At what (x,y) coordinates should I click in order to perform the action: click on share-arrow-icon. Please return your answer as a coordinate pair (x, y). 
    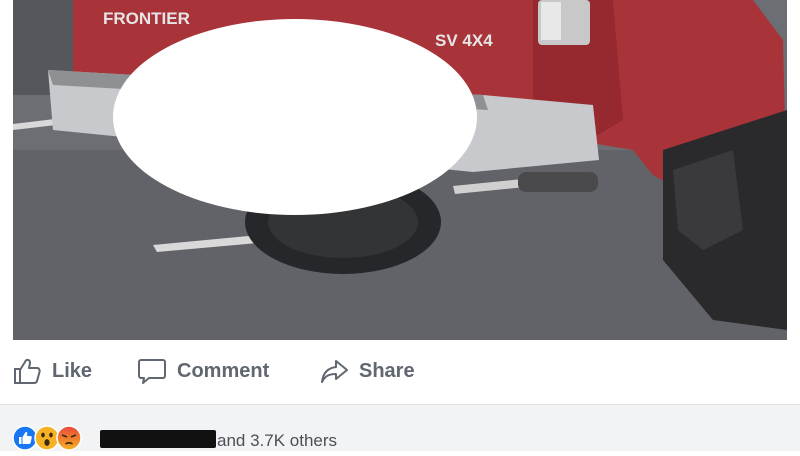
    Looking at the image, I should click on (334, 371).